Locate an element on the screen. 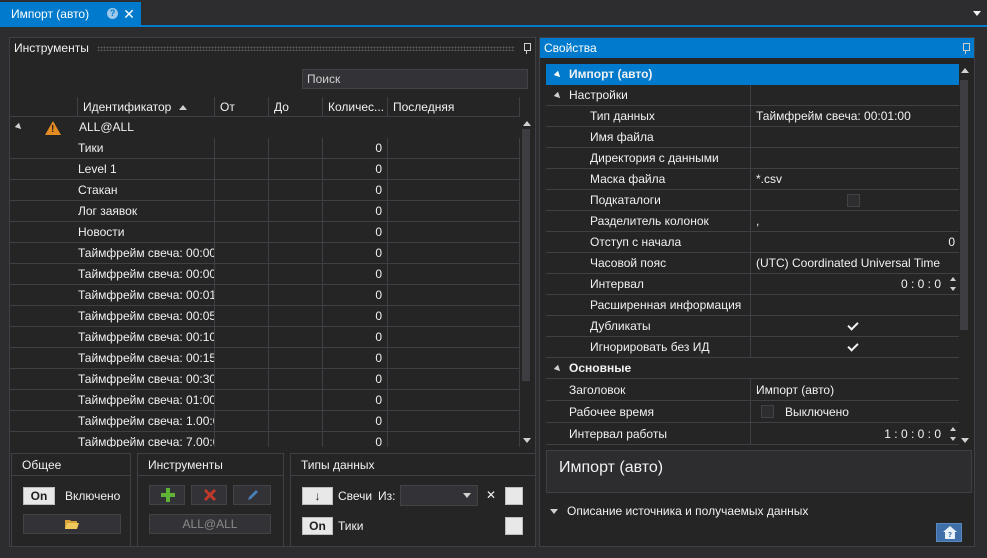  property-row: Директория с данными is located at coordinates (752, 158).